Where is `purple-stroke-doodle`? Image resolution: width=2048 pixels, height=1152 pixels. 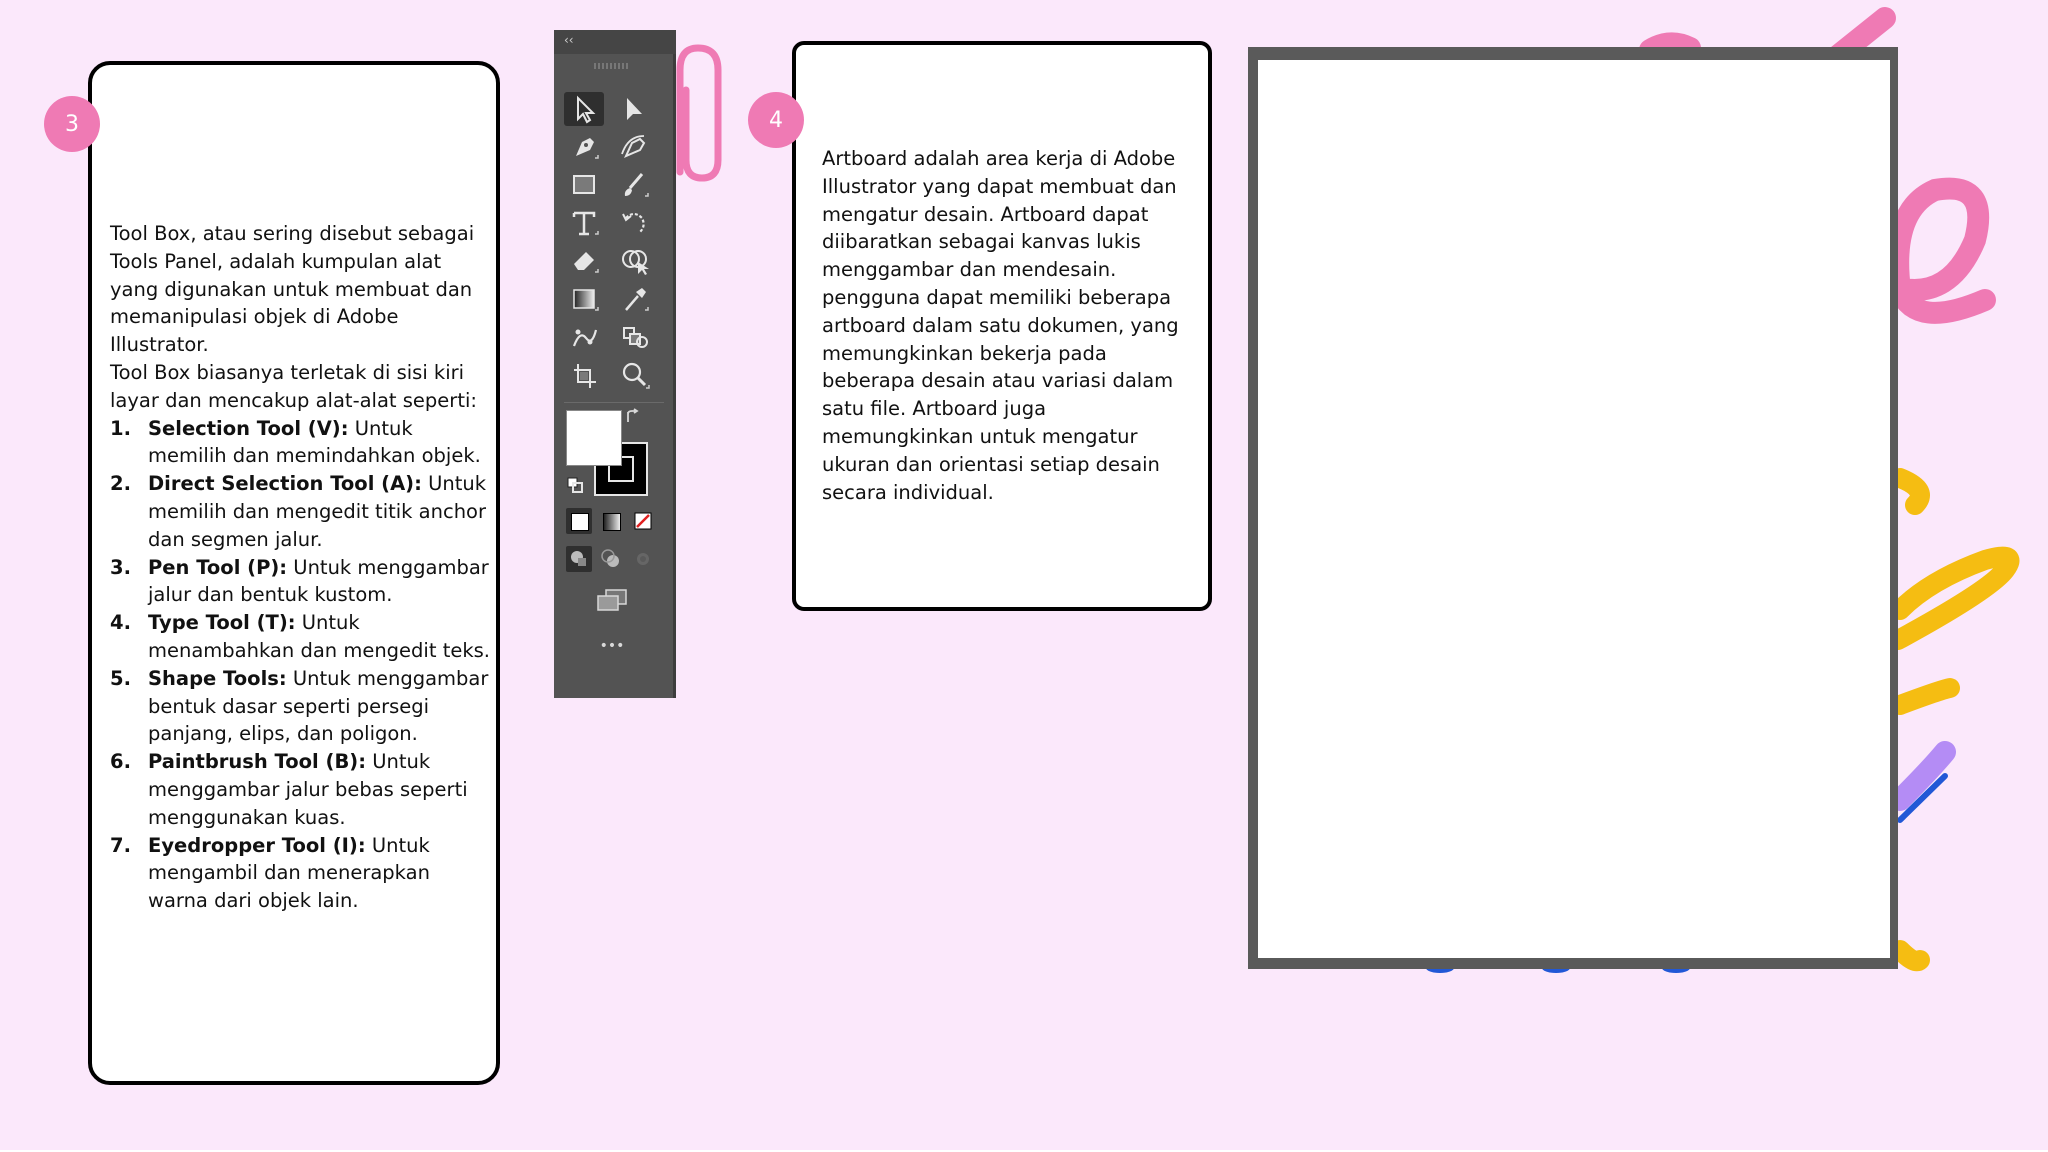 purple-stroke-doodle is located at coordinates (1922, 782).